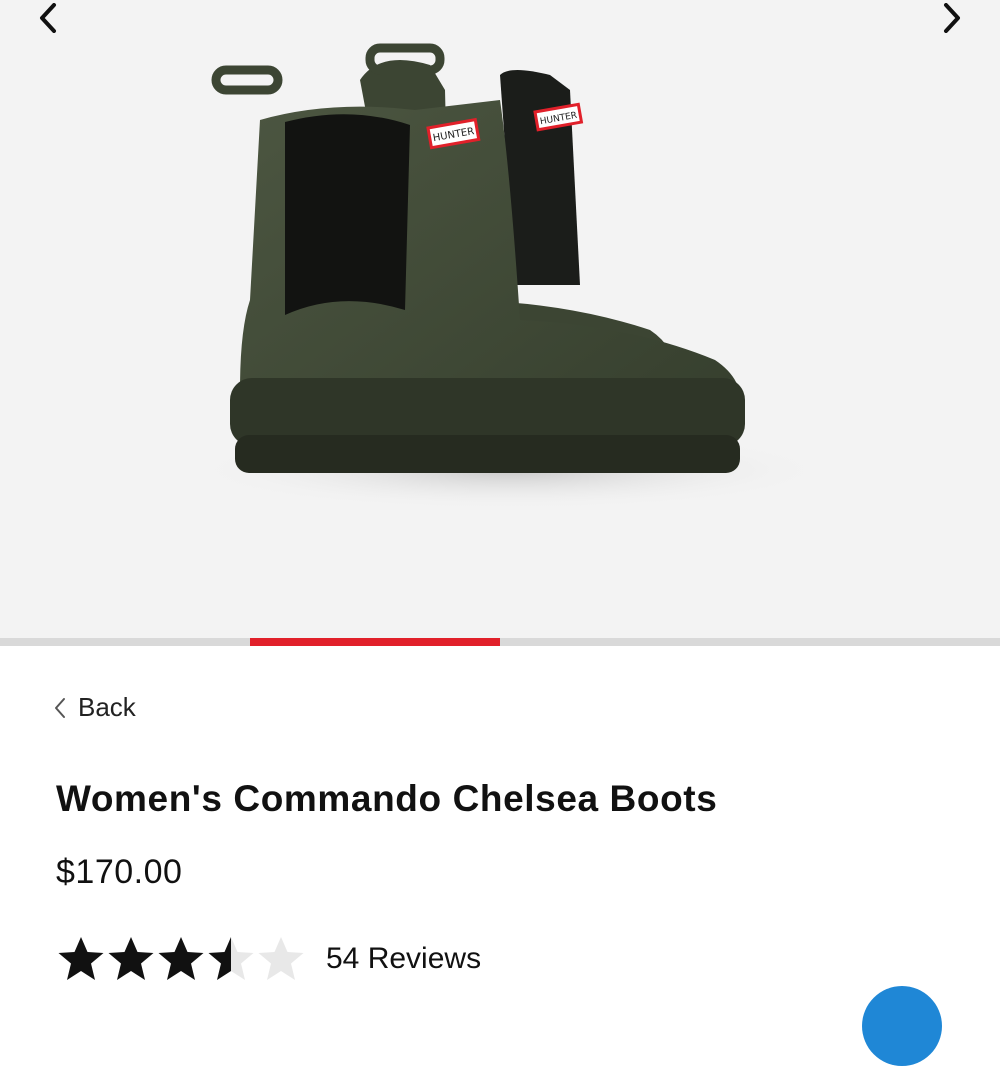 Image resolution: width=1000 pixels, height=1066 pixels. I want to click on star-empty-icon, so click(281, 958).